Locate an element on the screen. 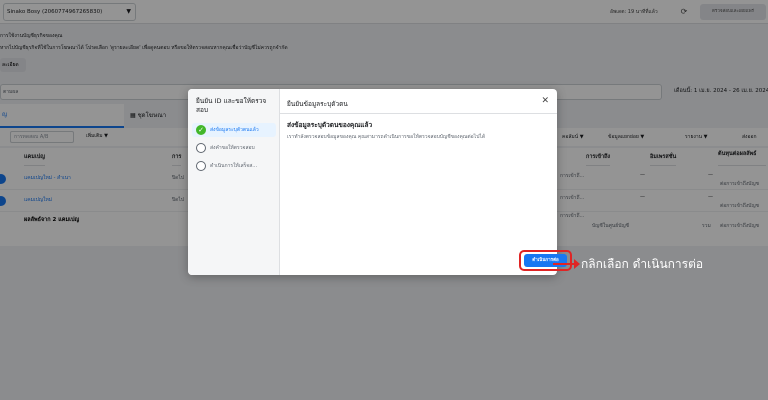  arrow-right-icon is located at coordinates (577, 264).